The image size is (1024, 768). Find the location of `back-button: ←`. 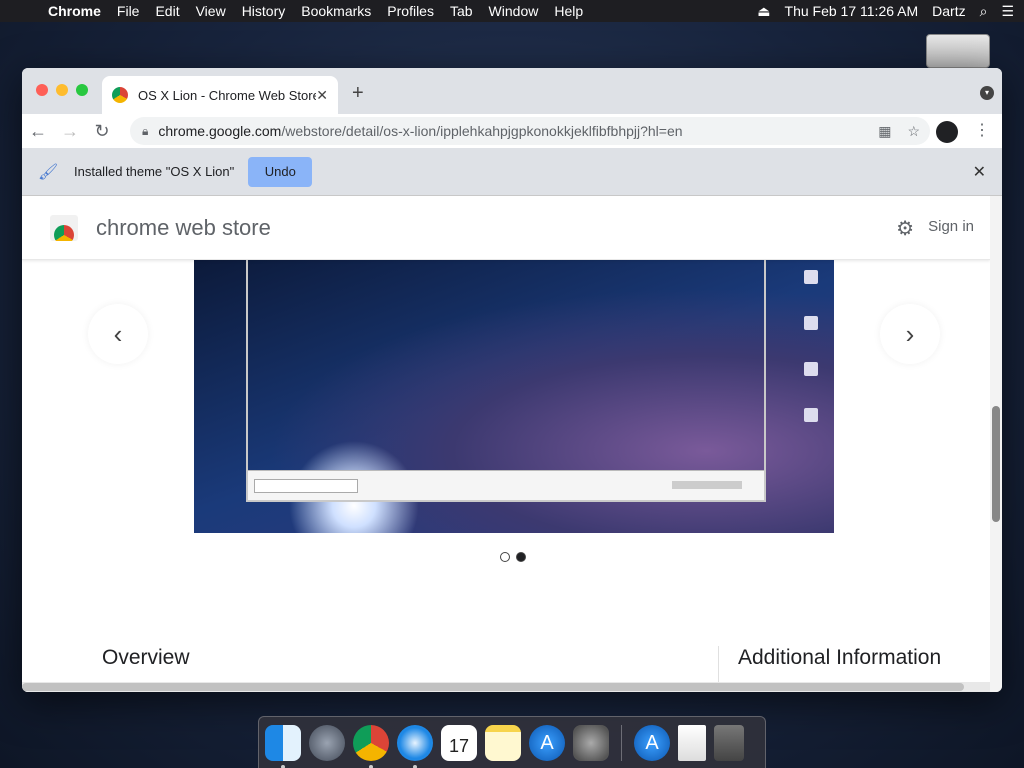

back-button: ← is located at coordinates (38, 131).